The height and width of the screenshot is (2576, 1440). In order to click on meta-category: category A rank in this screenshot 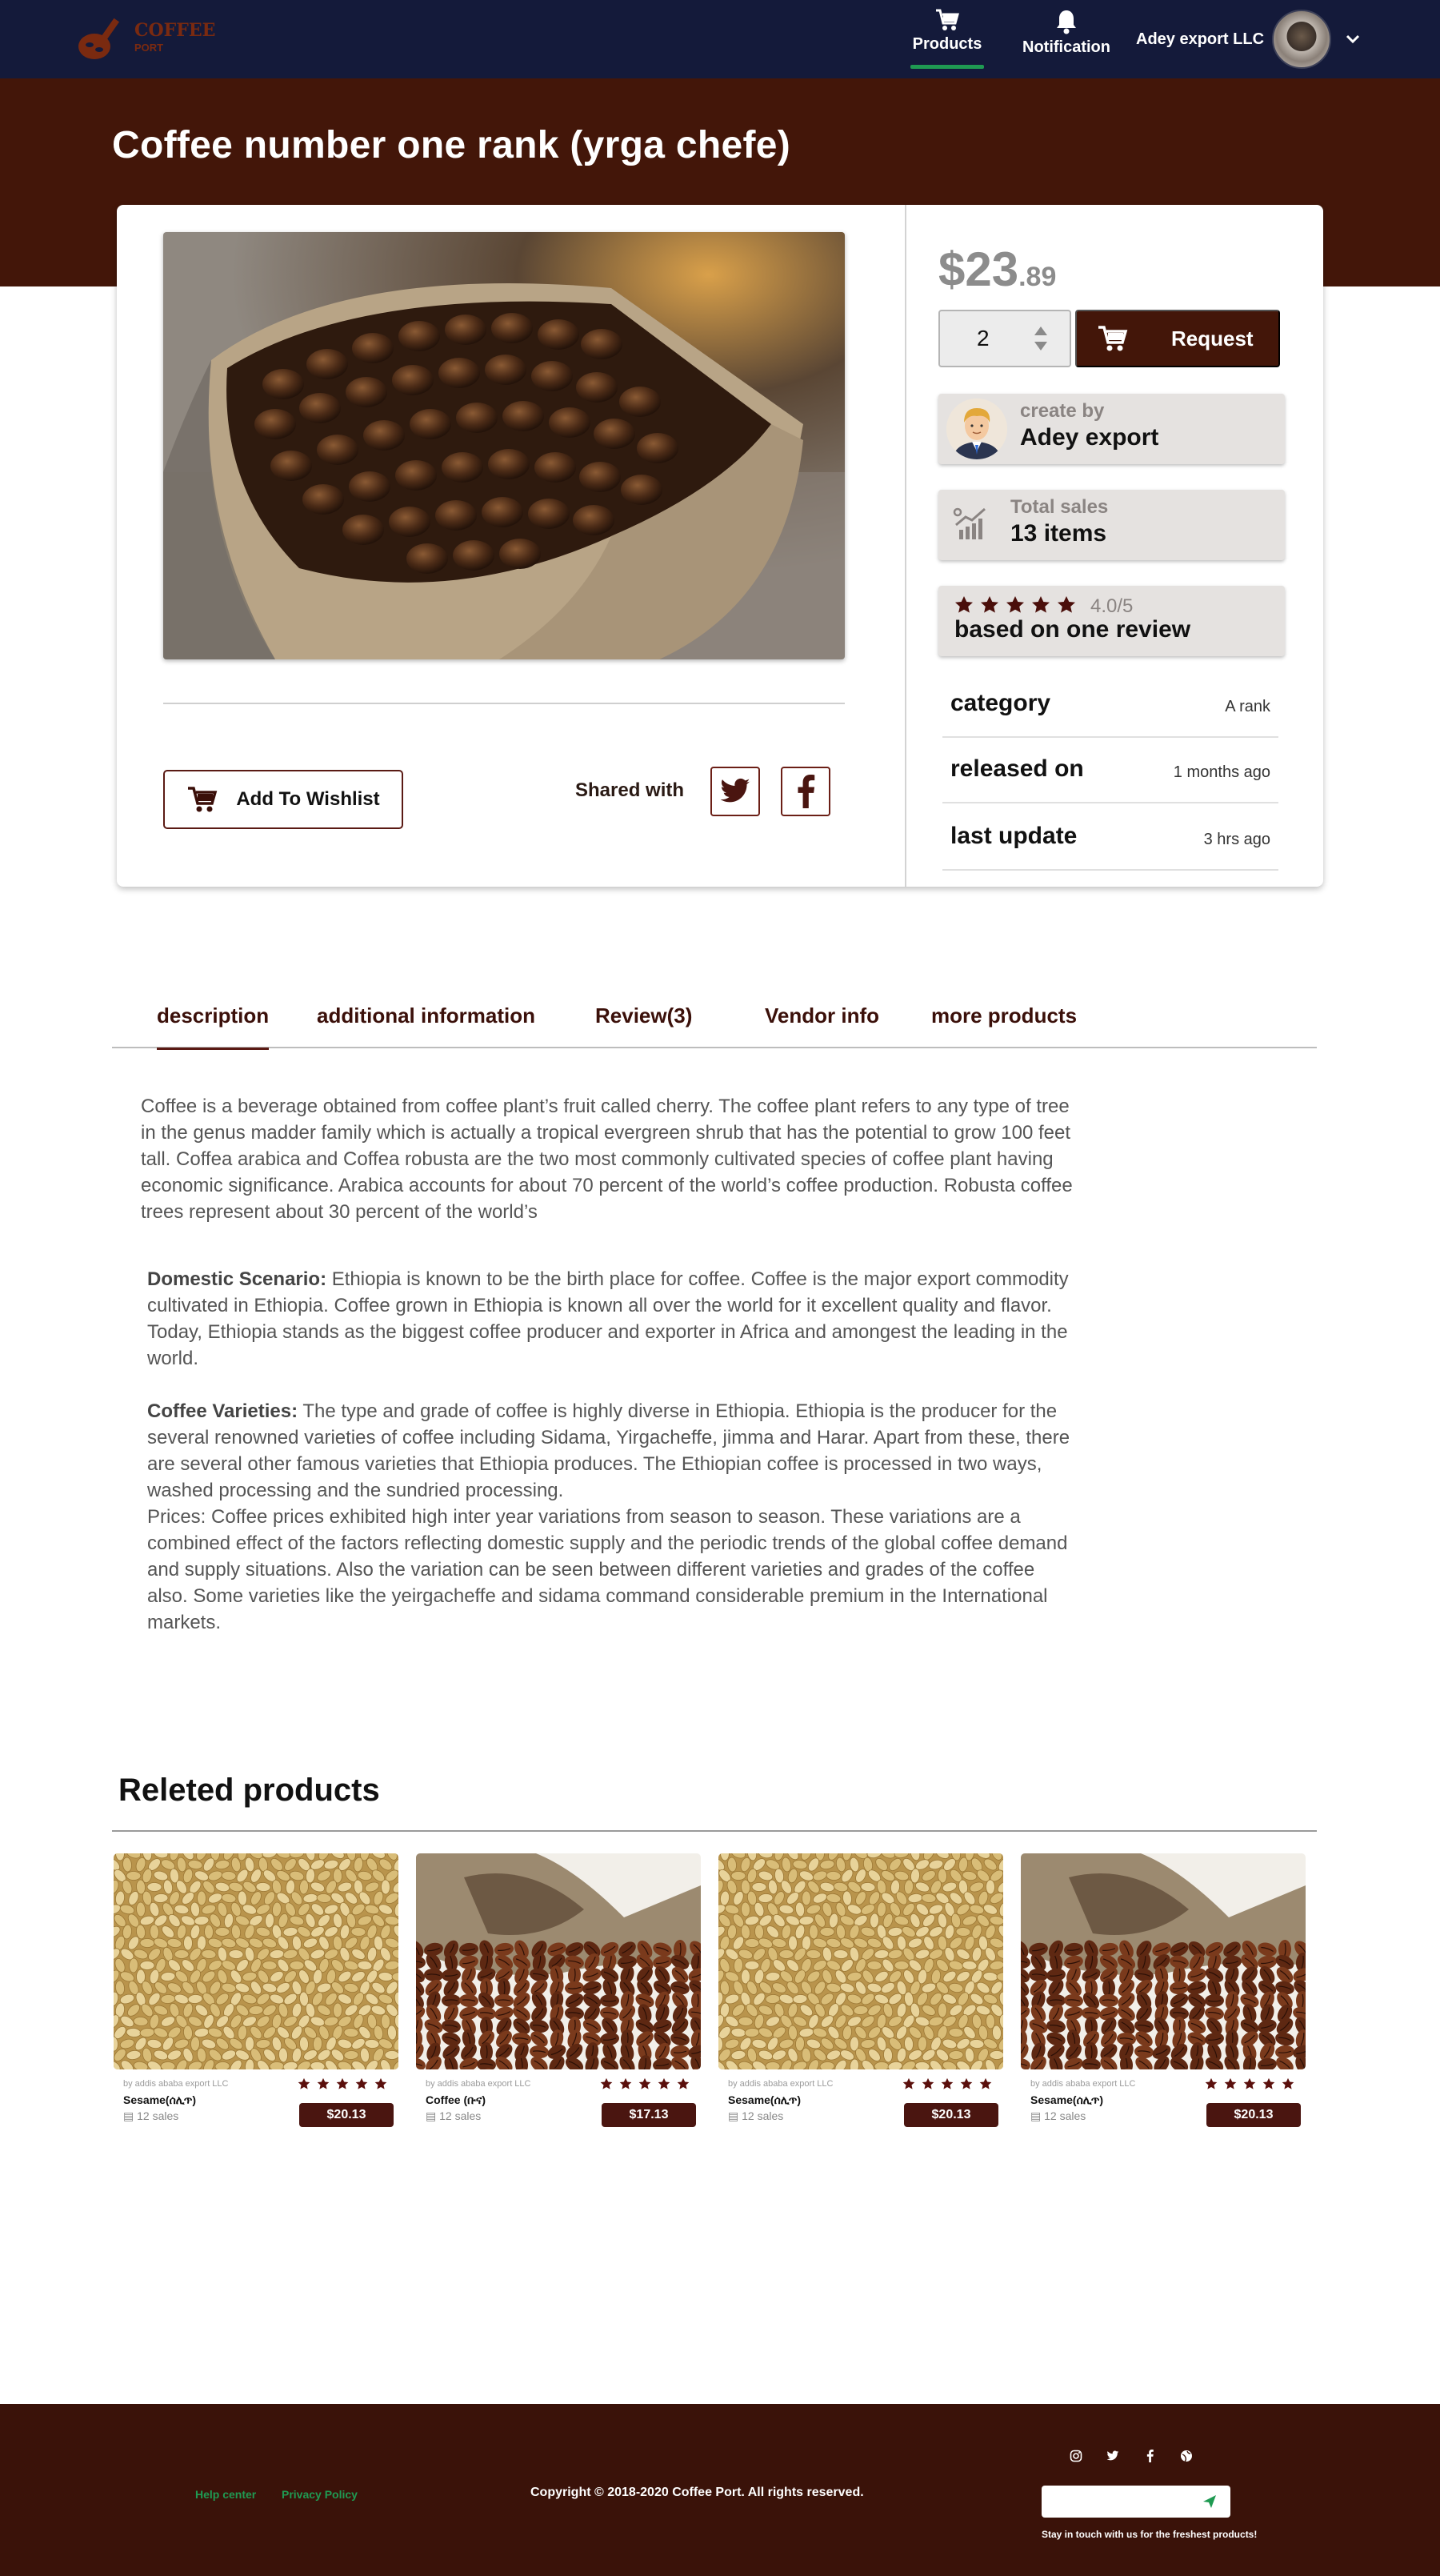, I will do `click(1110, 705)`.